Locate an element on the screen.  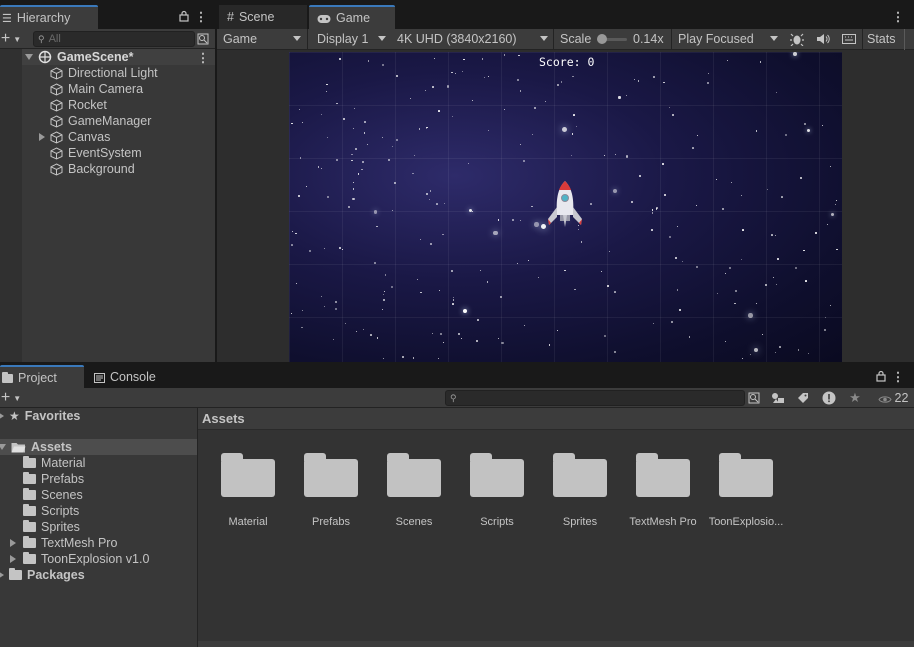
project-folder-row: Prefabs is located at coordinates (46, 479).